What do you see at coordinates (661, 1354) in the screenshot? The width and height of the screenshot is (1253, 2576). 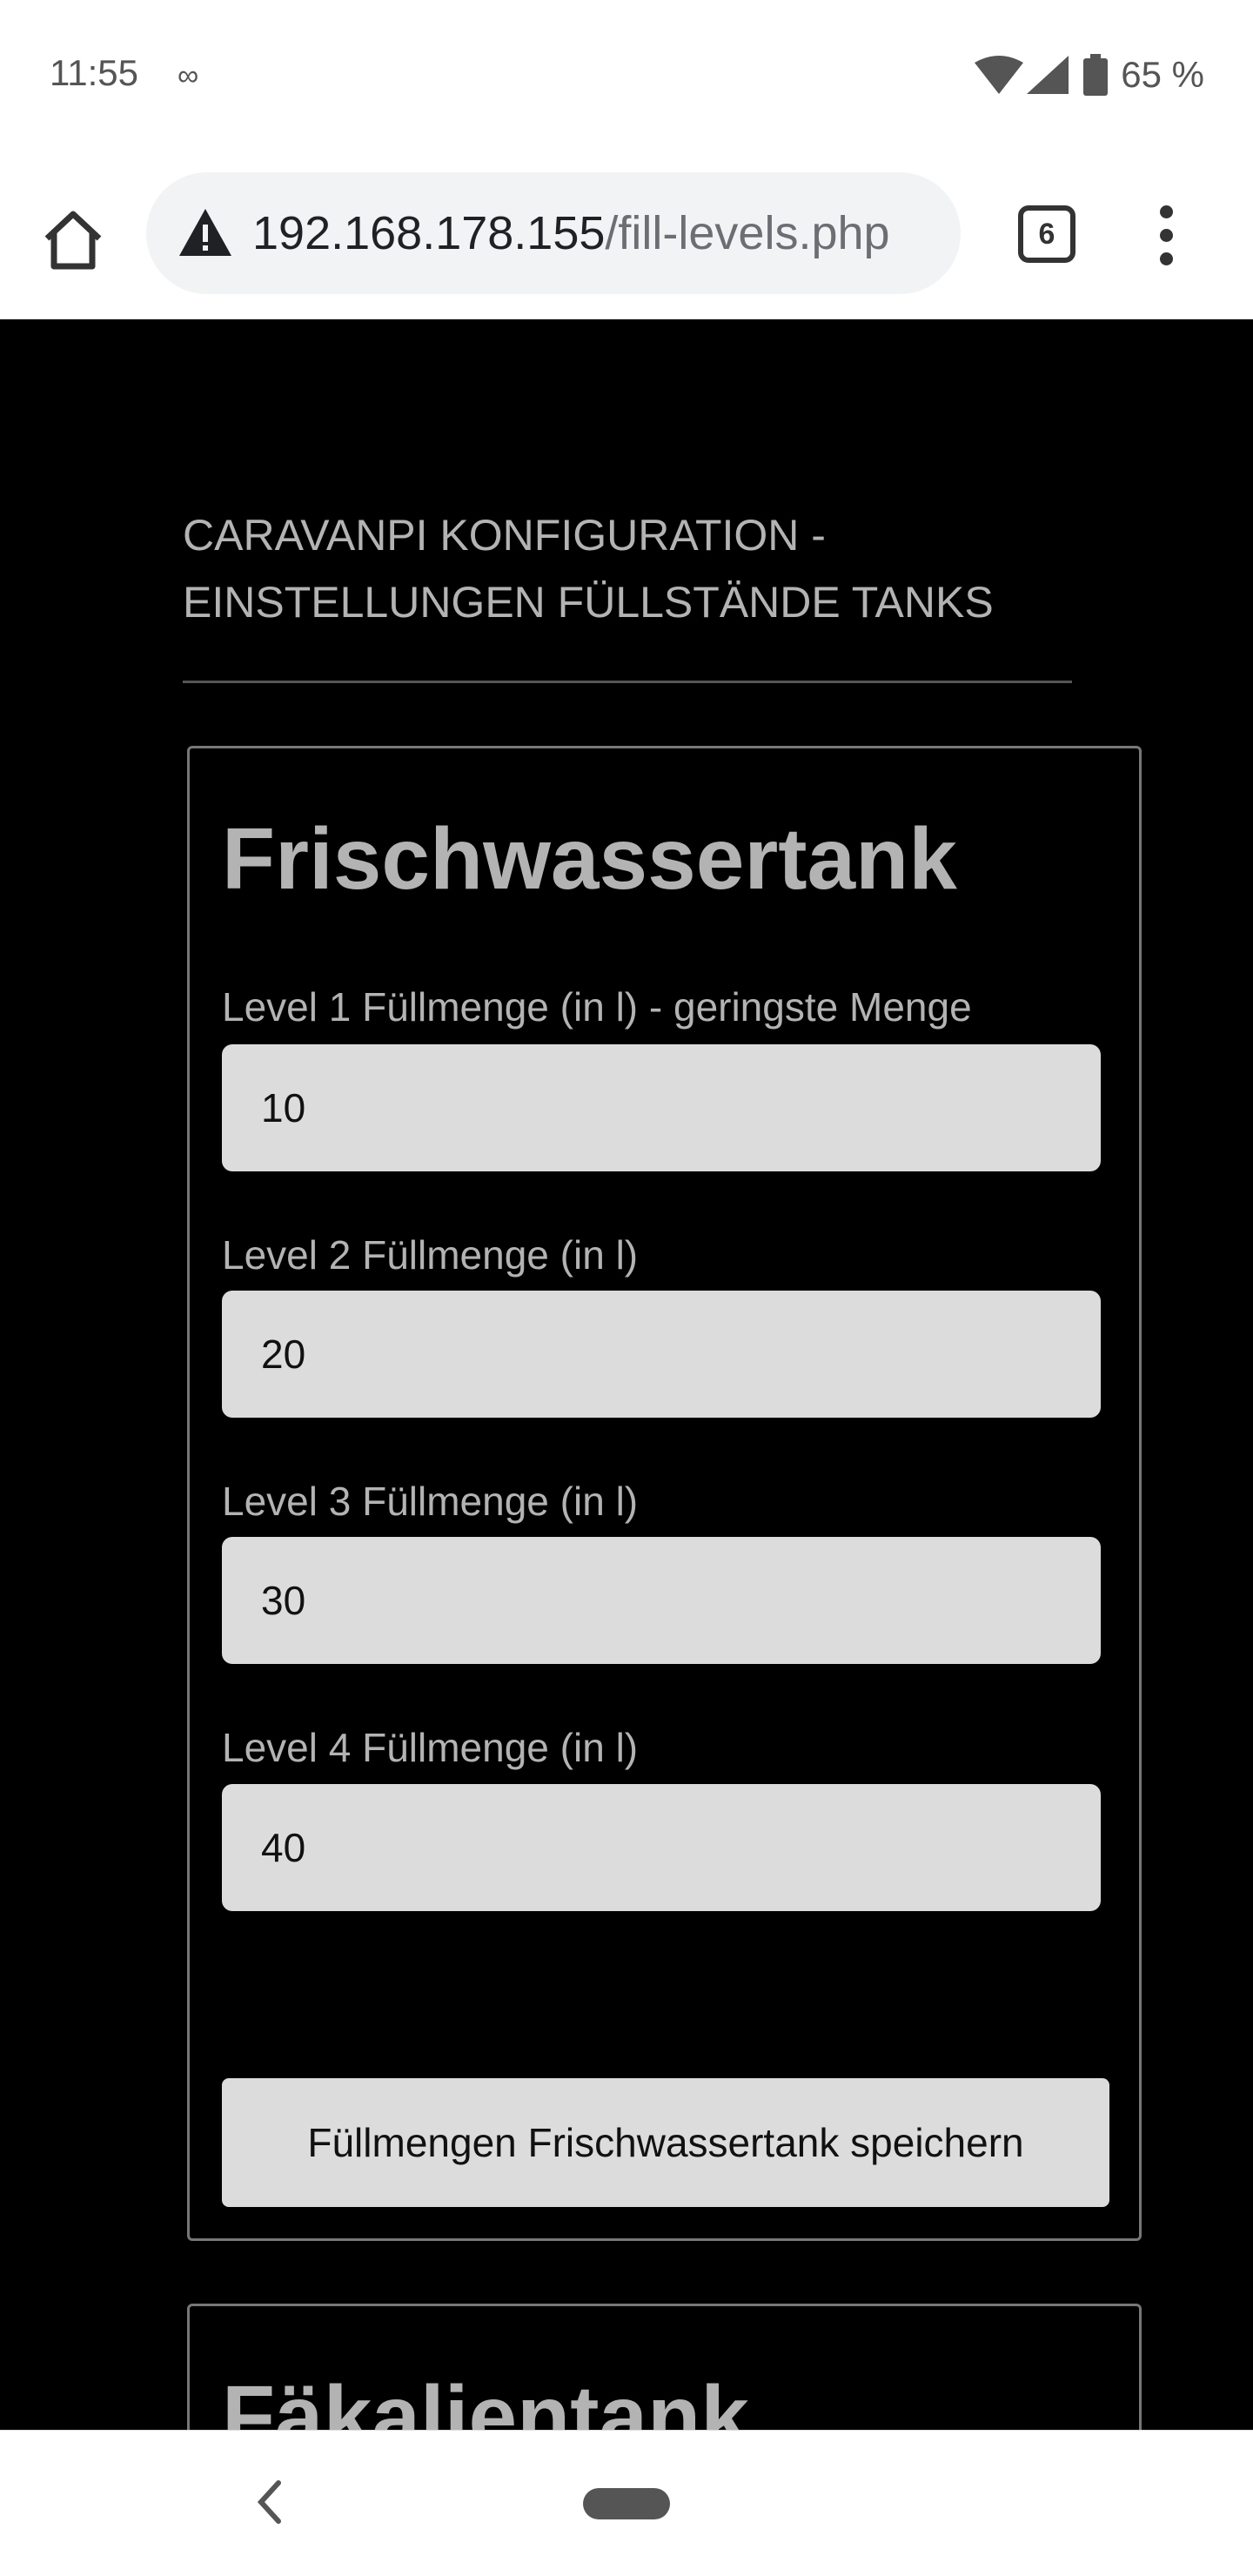 I see `level-2-input` at bounding box center [661, 1354].